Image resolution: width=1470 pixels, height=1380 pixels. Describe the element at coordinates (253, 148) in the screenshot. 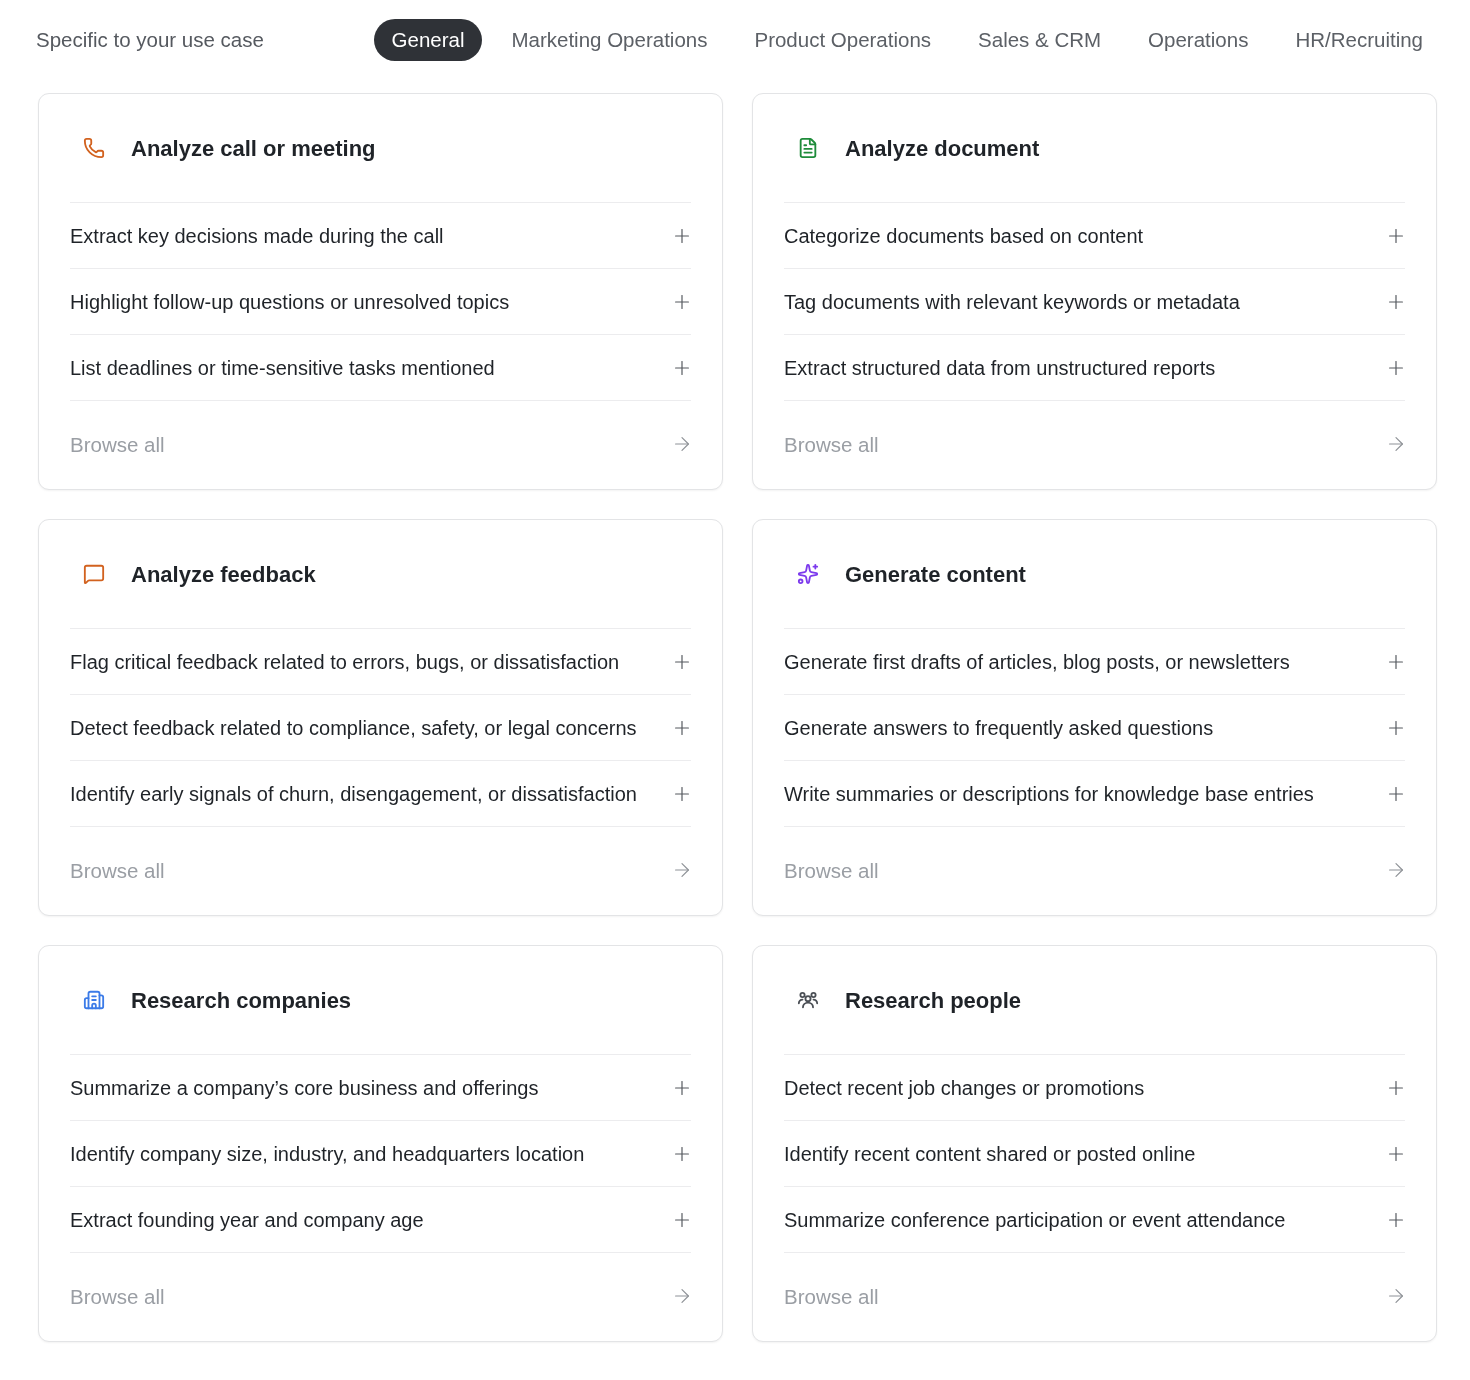

I see `card-title: Analyze call or meeting` at that location.